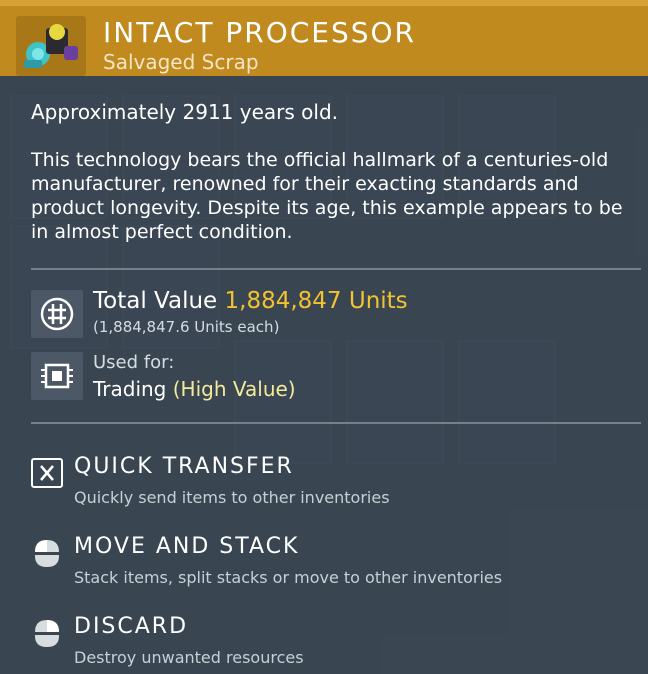 Image resolution: width=648 pixels, height=674 pixels. I want to click on mouse-right-icon, so click(47, 633).